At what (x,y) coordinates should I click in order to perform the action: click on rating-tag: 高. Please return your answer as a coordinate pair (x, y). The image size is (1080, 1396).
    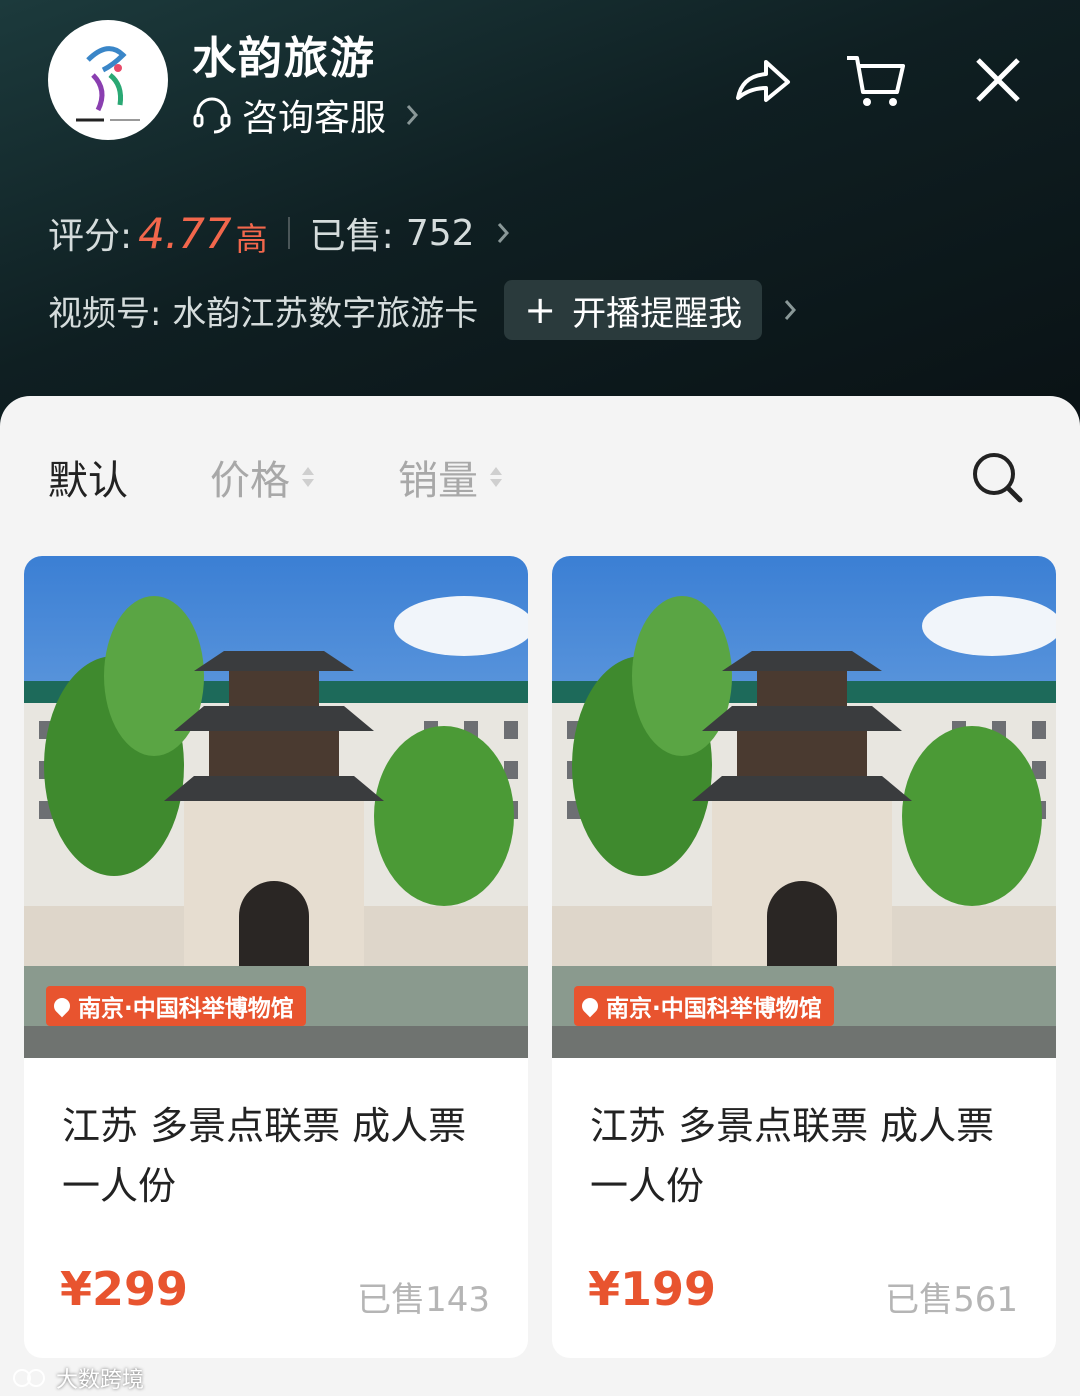
    Looking at the image, I should click on (251, 239).